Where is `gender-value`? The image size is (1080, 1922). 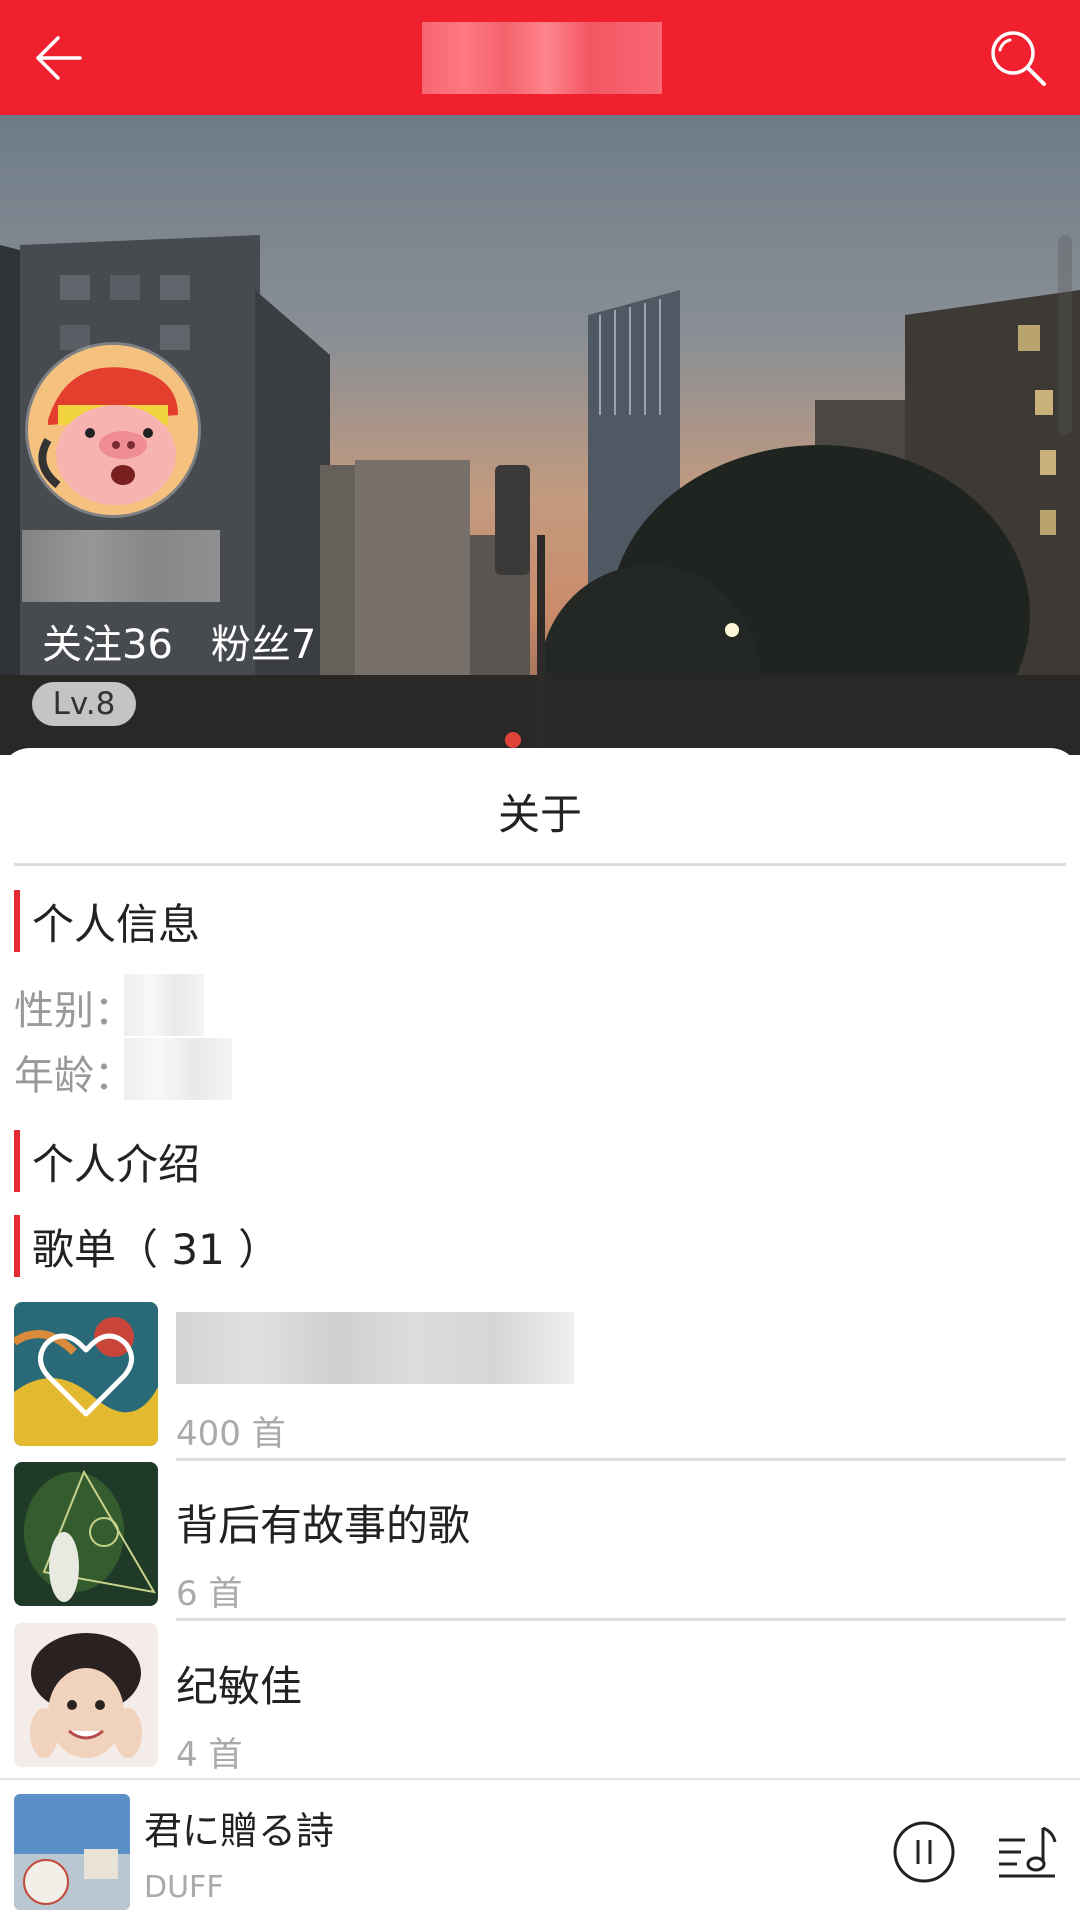 gender-value is located at coordinates (164, 1005).